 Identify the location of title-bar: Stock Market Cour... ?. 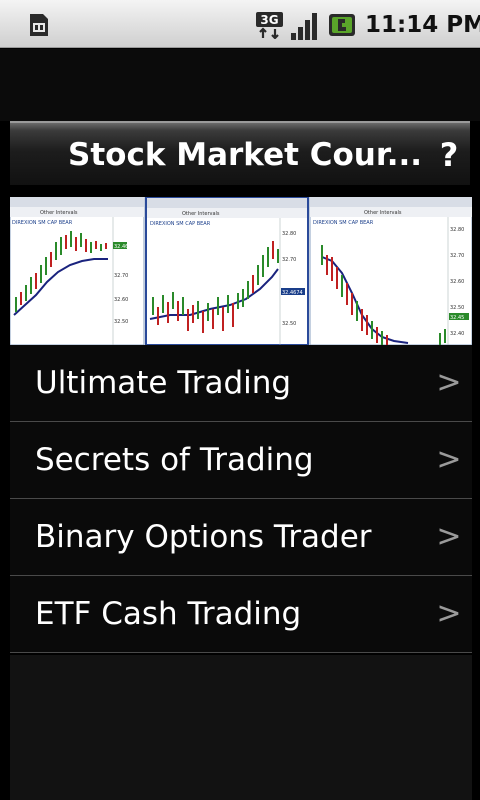
(240, 153).